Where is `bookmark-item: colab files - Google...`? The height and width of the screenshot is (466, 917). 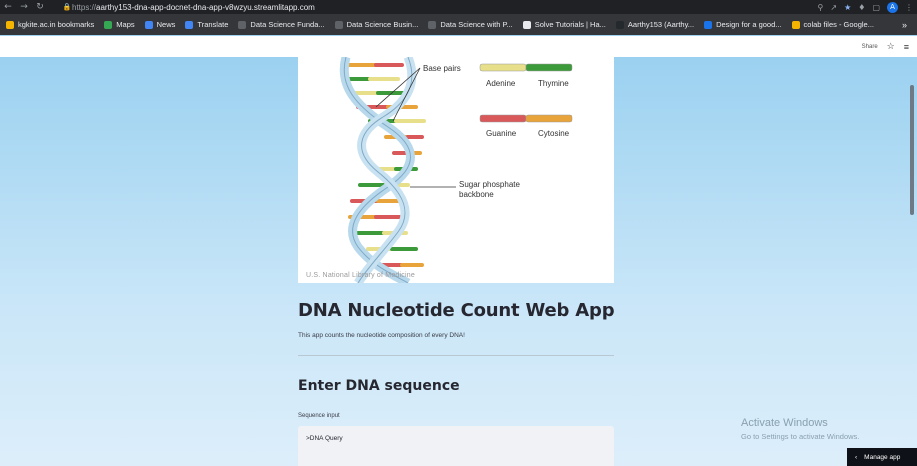 bookmark-item: colab files - Google... is located at coordinates (832, 24).